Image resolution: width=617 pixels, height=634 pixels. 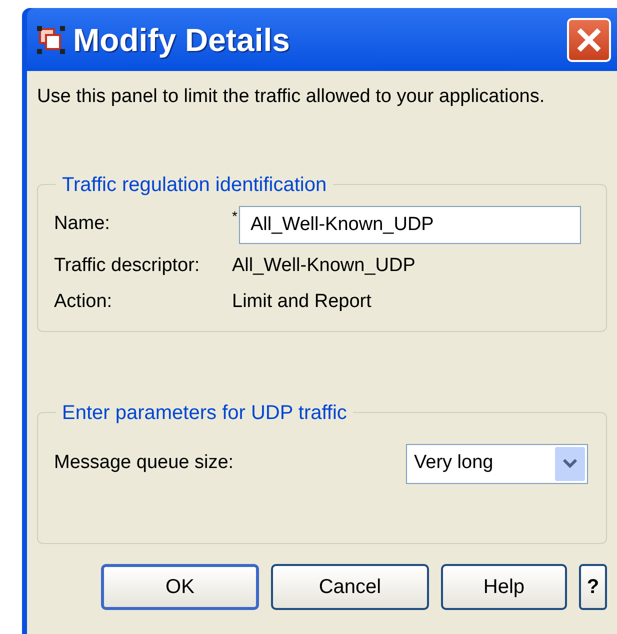 I want to click on close-button, so click(x=589, y=40).